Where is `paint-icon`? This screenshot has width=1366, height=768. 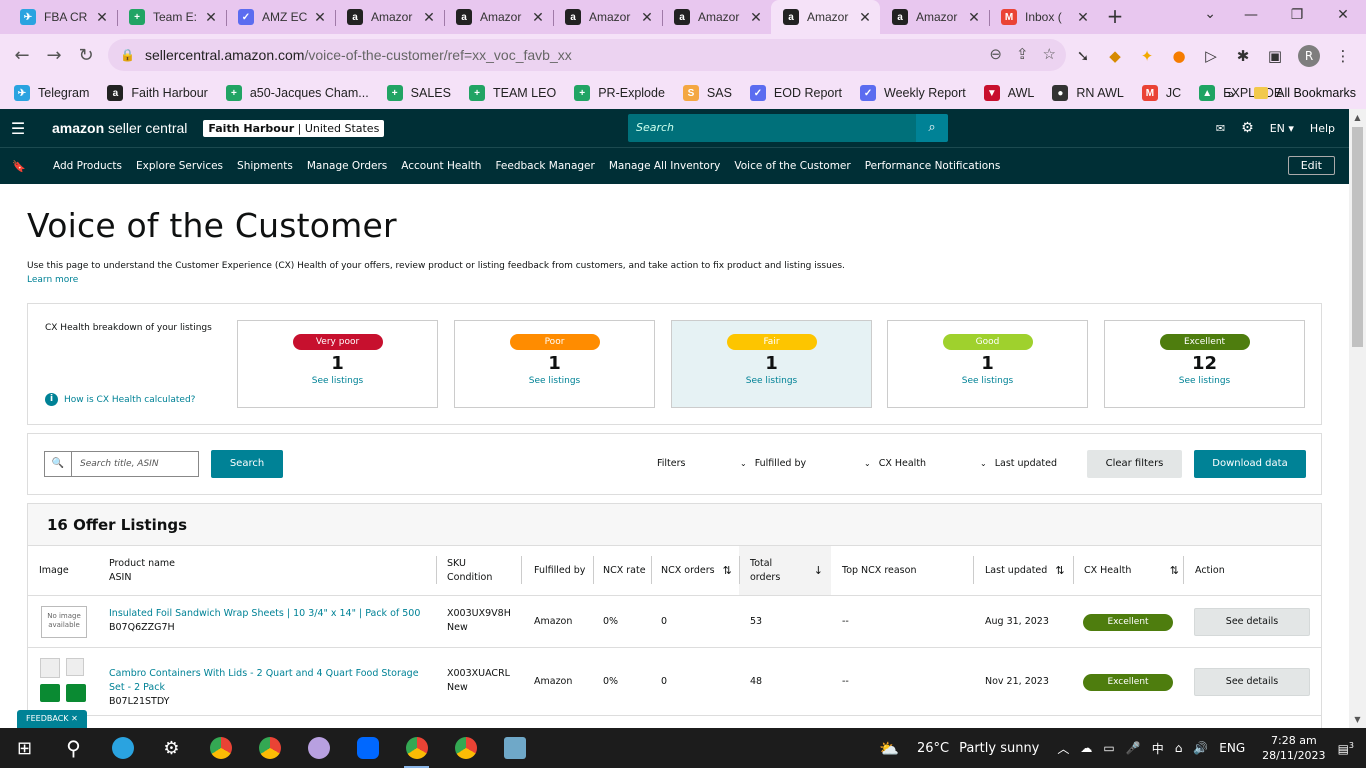 paint-icon is located at coordinates (318, 748).